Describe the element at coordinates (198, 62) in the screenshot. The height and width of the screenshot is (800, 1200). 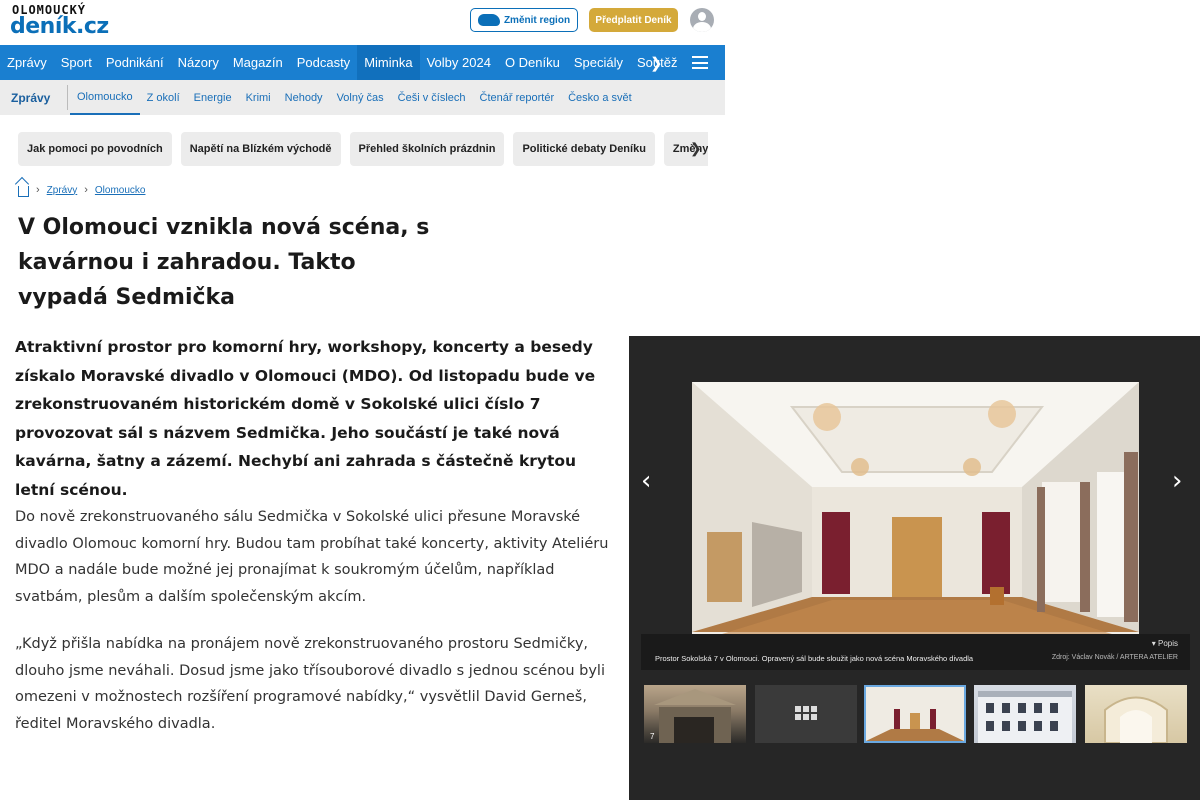
I see `nav-item-nazory: Názory` at that location.